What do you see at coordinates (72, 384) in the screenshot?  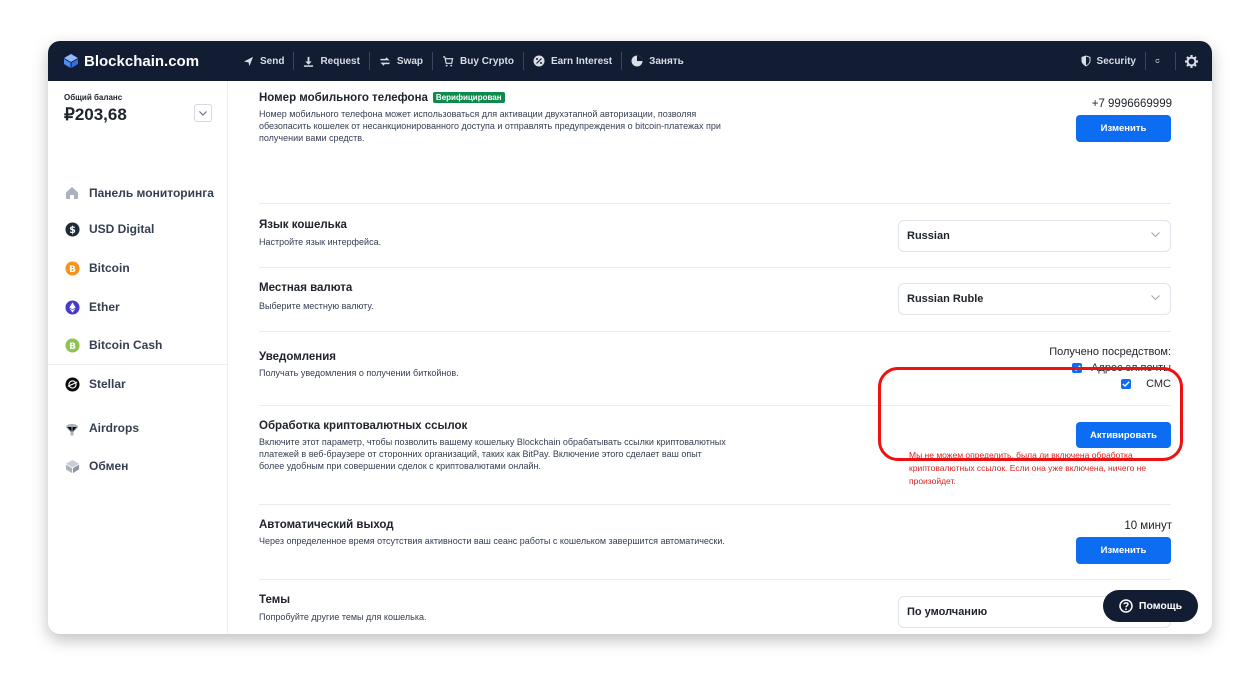 I see `stellar-icon` at bounding box center [72, 384].